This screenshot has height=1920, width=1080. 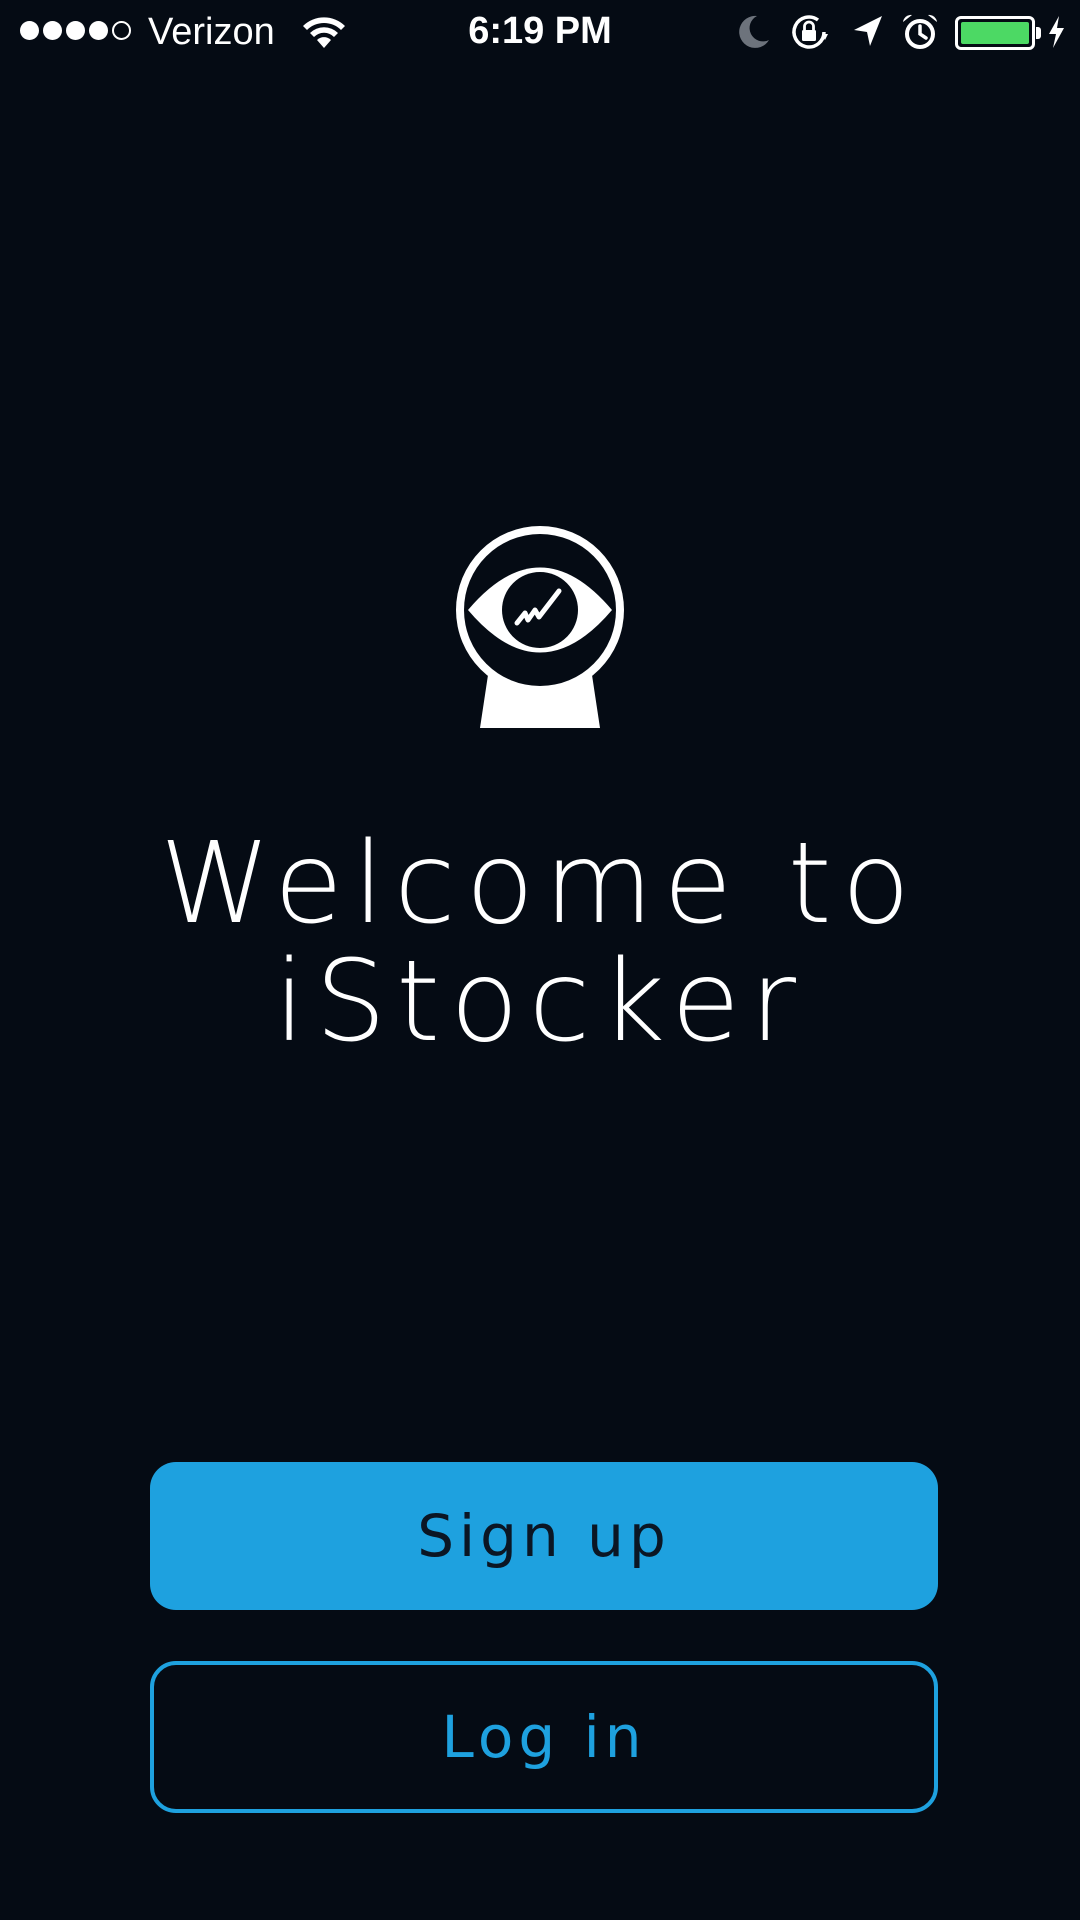 What do you see at coordinates (754, 31) in the screenshot?
I see `moon-icon` at bounding box center [754, 31].